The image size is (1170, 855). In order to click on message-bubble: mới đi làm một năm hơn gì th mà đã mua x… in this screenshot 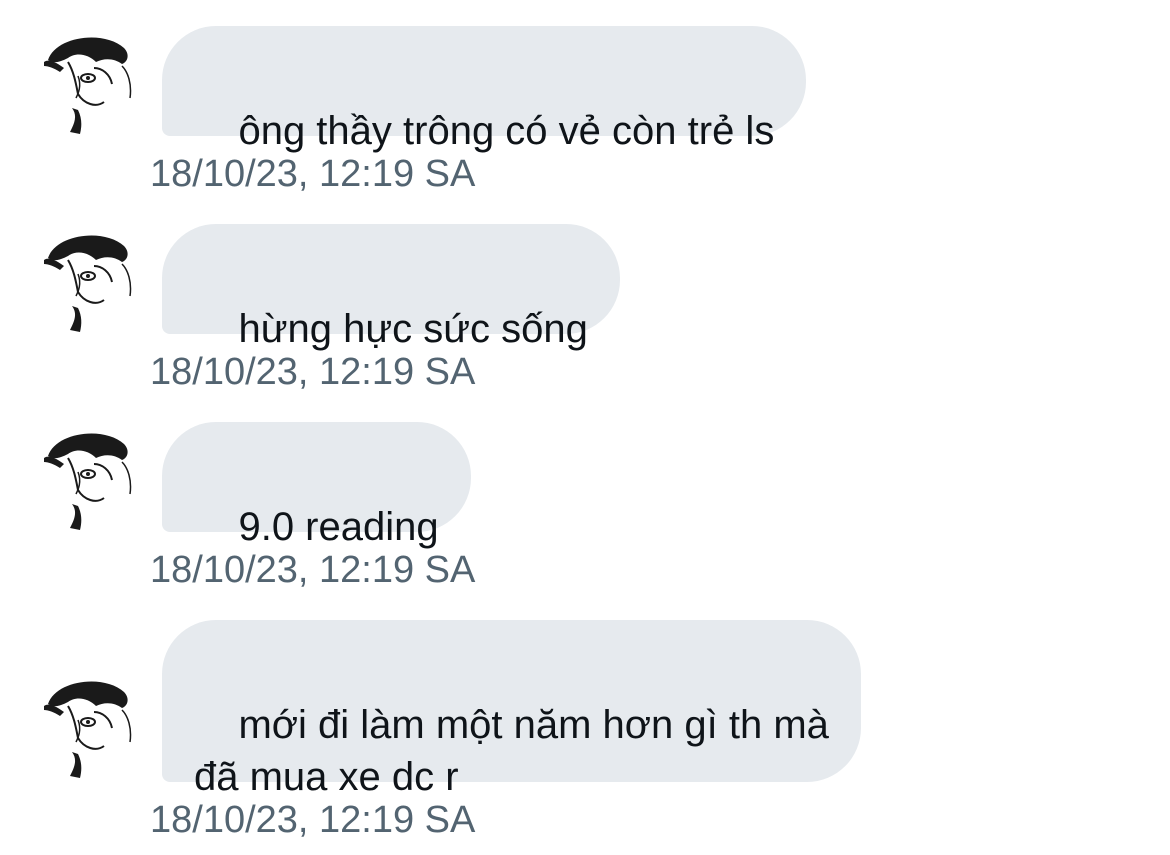, I will do `click(511, 709)`.